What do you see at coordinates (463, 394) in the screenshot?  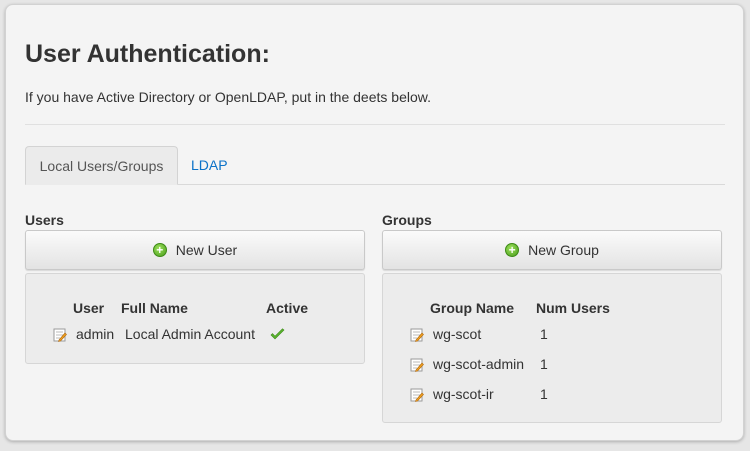 I see `group-name: wg-scot-ir` at bounding box center [463, 394].